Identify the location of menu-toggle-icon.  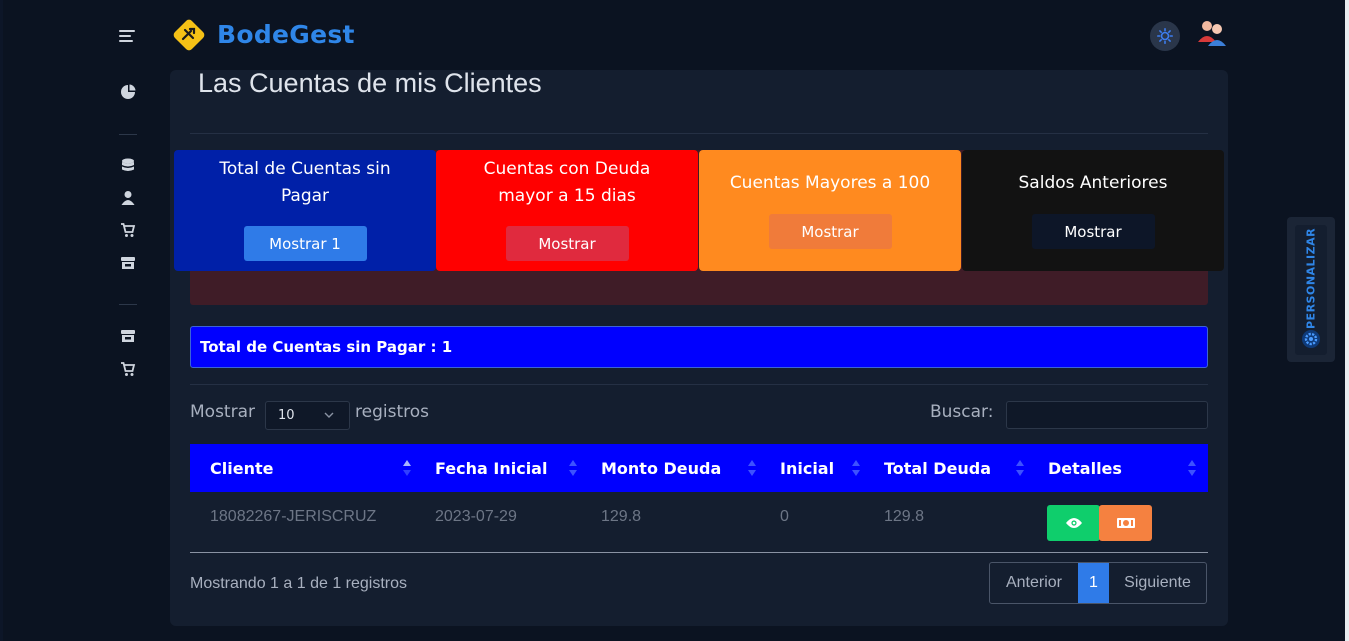
(127, 37).